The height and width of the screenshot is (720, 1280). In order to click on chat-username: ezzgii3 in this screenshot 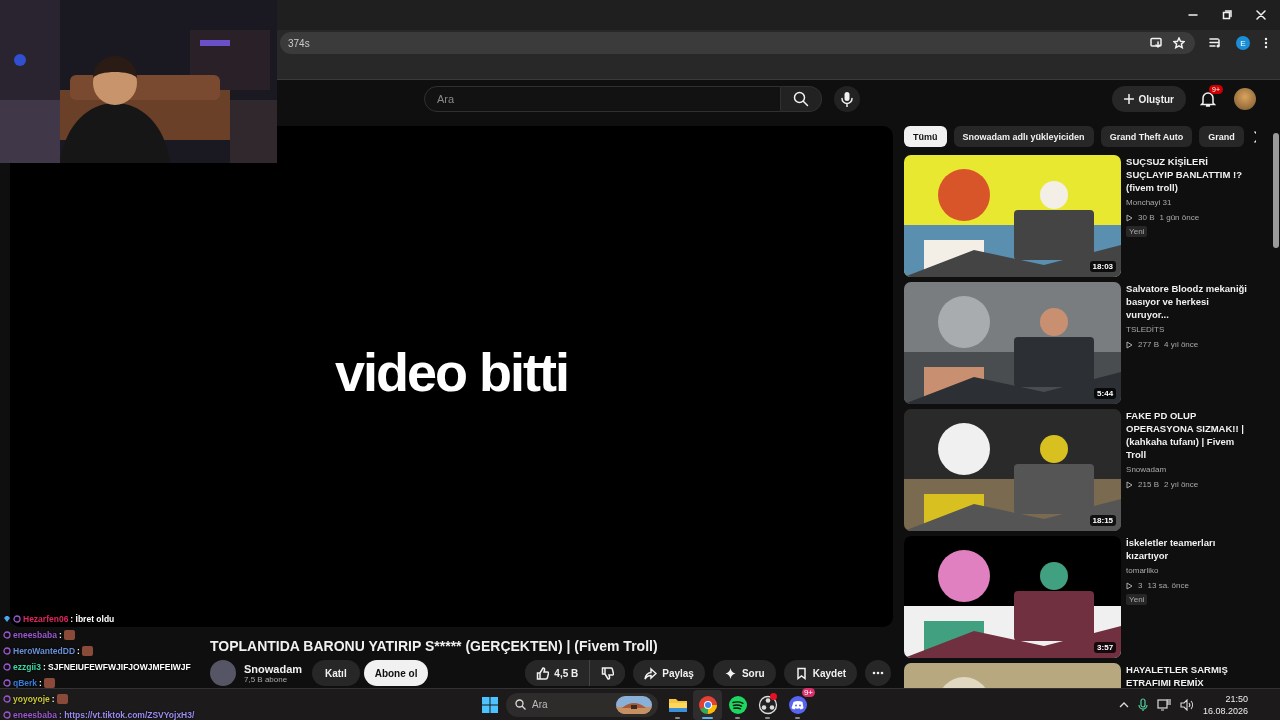, I will do `click(27, 666)`.